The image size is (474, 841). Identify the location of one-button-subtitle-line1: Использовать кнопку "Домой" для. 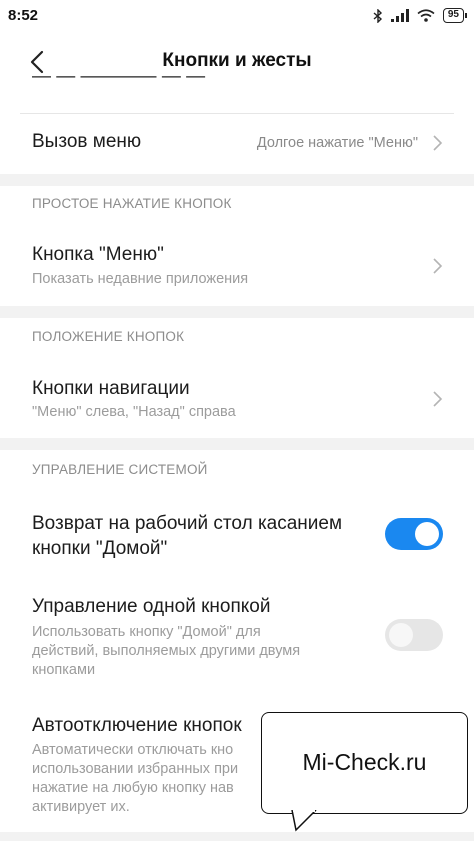
(146, 632).